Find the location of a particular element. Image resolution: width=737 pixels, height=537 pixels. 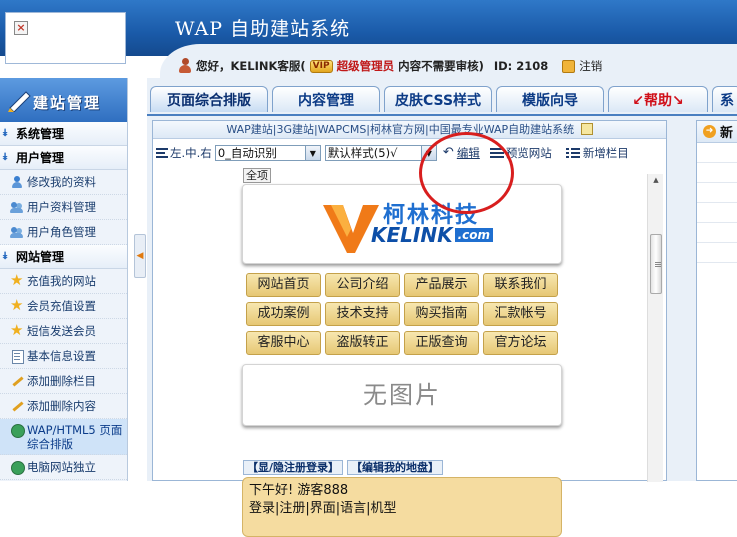

sidebar-item-pc-site: 电脑网站独立 is located at coordinates (63, 467).